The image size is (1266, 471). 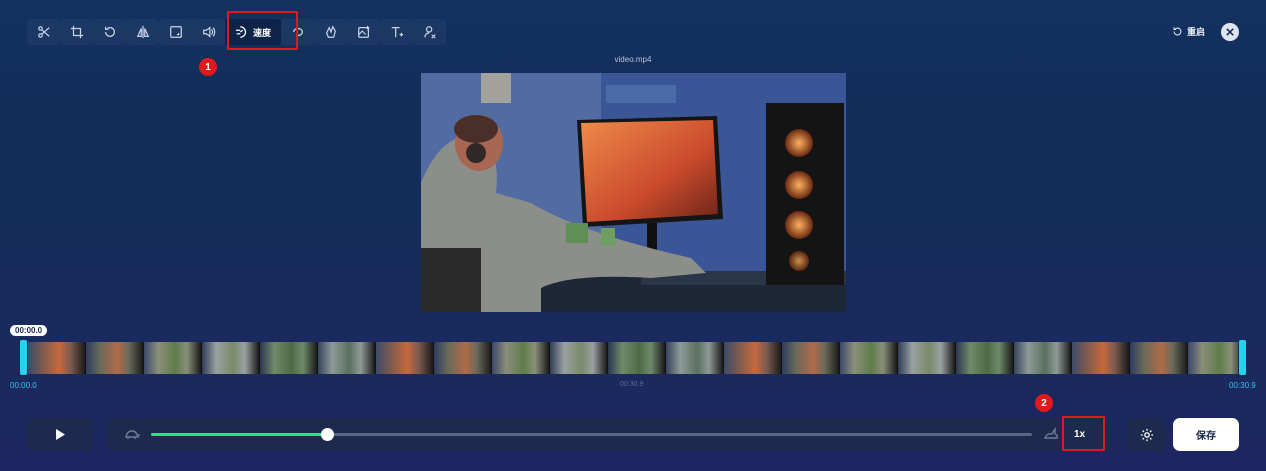 I want to click on annotation-marker-2: 2, so click(x=1044, y=403).